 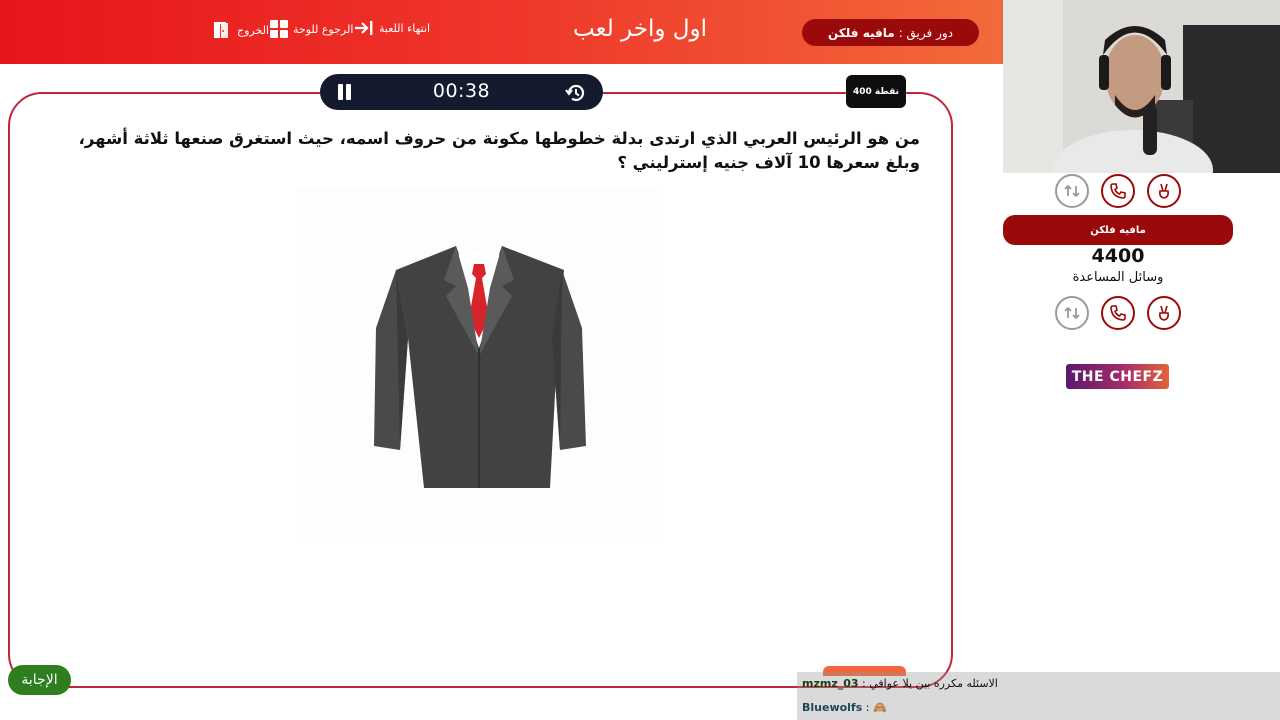 I want to click on webcam-feed, so click(x=1141, y=86).